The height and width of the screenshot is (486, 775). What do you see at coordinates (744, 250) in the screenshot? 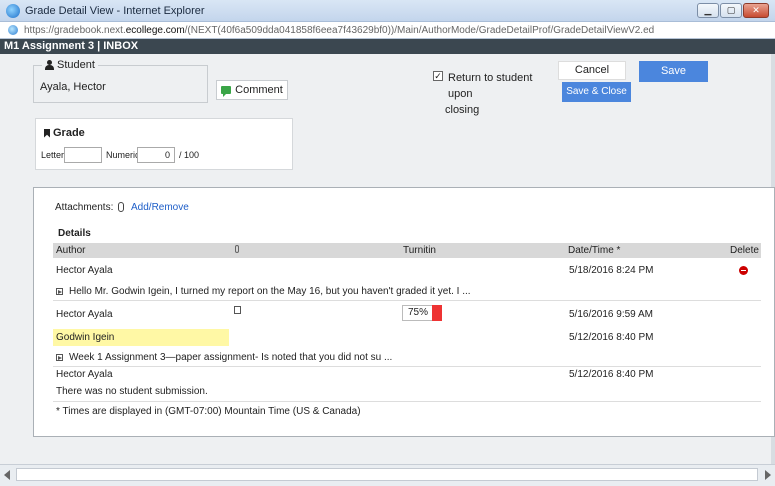
I see `column-delete: Delete` at bounding box center [744, 250].